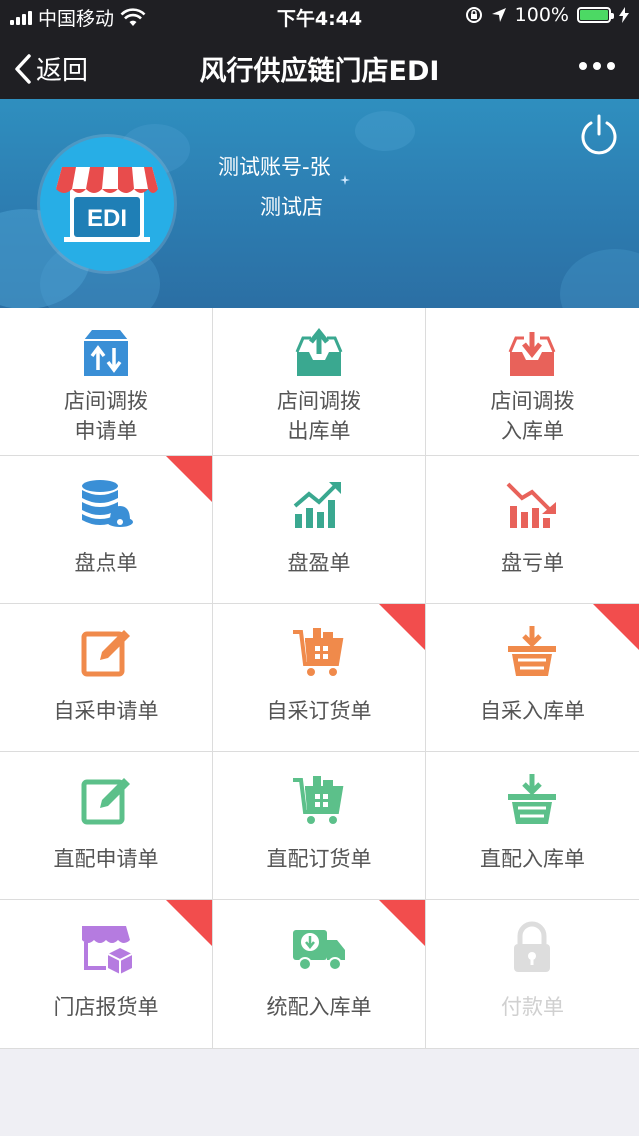 The width and height of the screenshot is (639, 1136). Describe the element at coordinates (106, 416) in the screenshot. I see `menu-item-label: 店间调拨 申请单` at that location.